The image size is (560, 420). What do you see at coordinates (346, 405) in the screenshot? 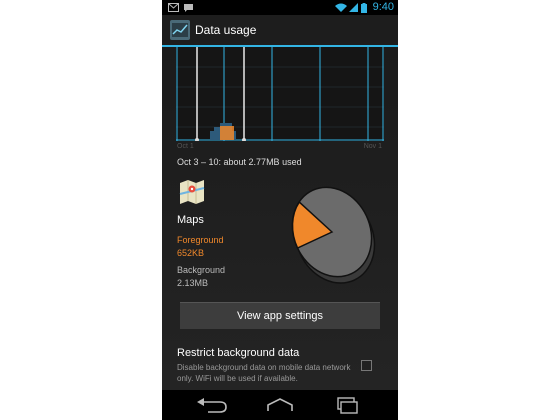
I see `recent-apps-icon` at bounding box center [346, 405].